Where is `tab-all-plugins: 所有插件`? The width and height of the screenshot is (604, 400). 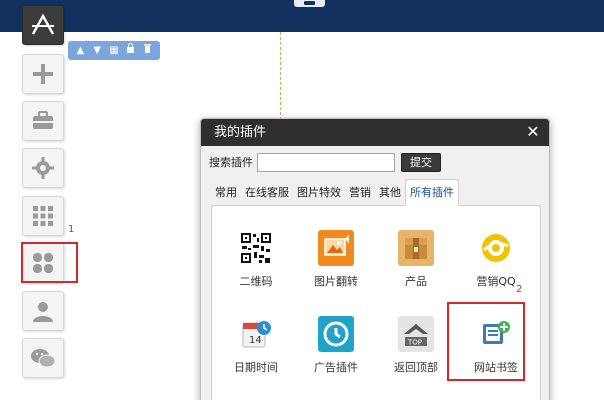 tab-all-plugins: 所有插件 is located at coordinates (432, 192).